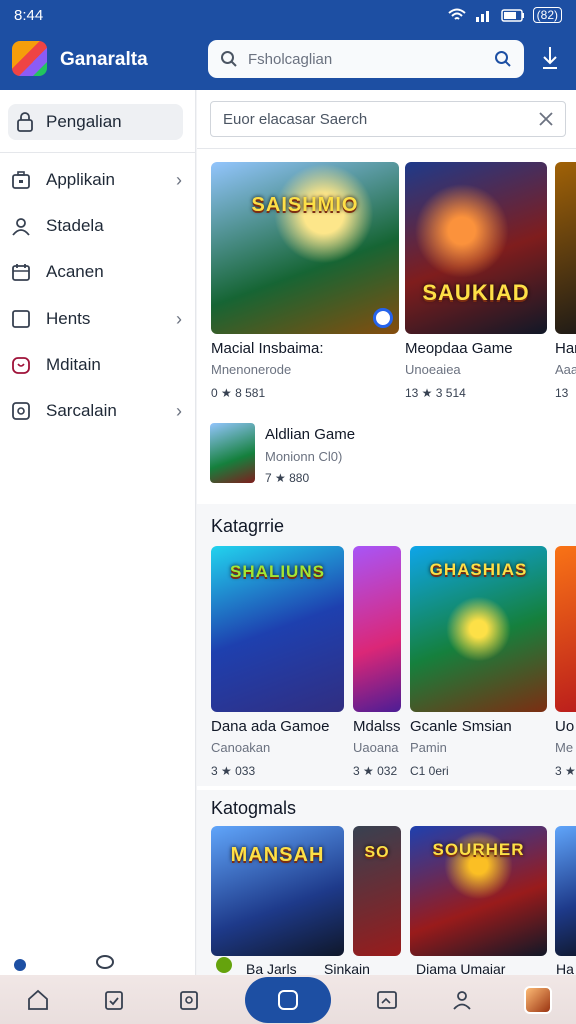  I want to click on category-card: Mdalss Uaoana 3 ★ 032, so click(377, 662).